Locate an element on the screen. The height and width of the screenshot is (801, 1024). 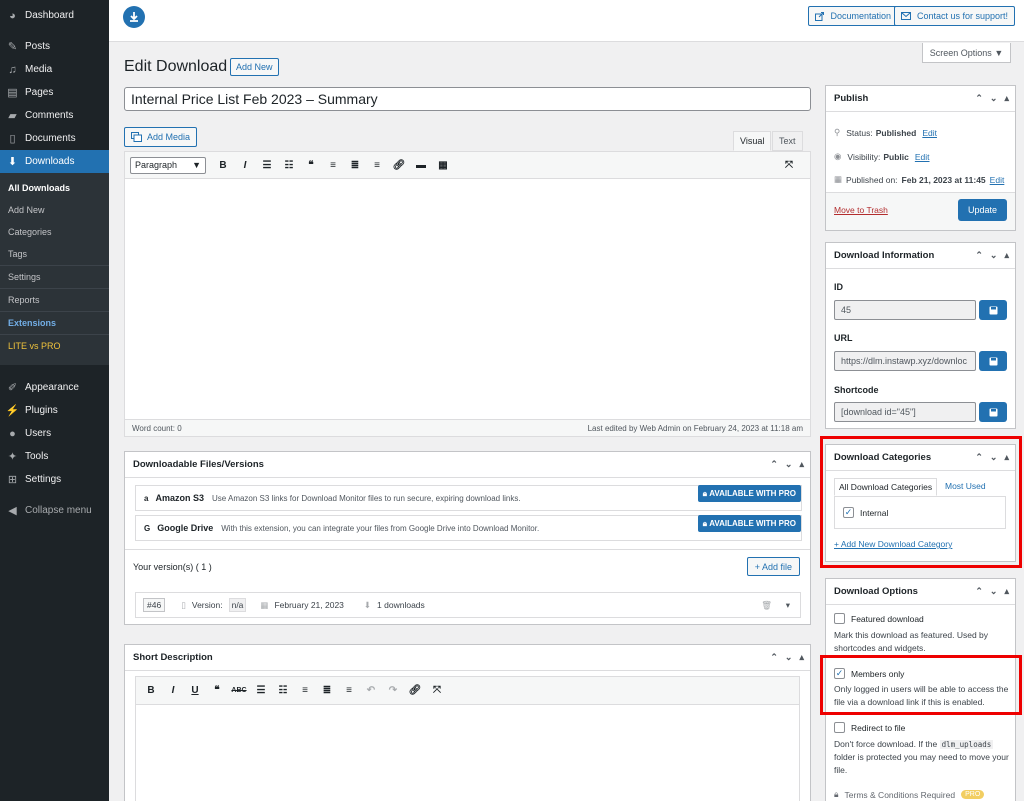
format-select: Paragraph ▼ is located at coordinates (168, 165).